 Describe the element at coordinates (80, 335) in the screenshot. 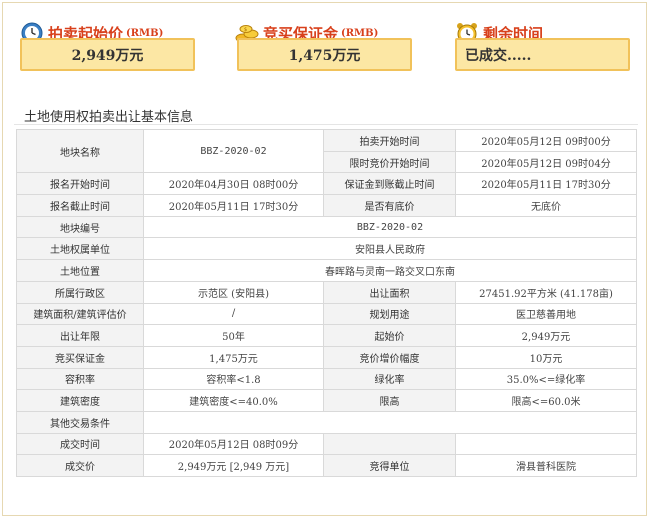

I see `label-term: 出让年限` at that location.